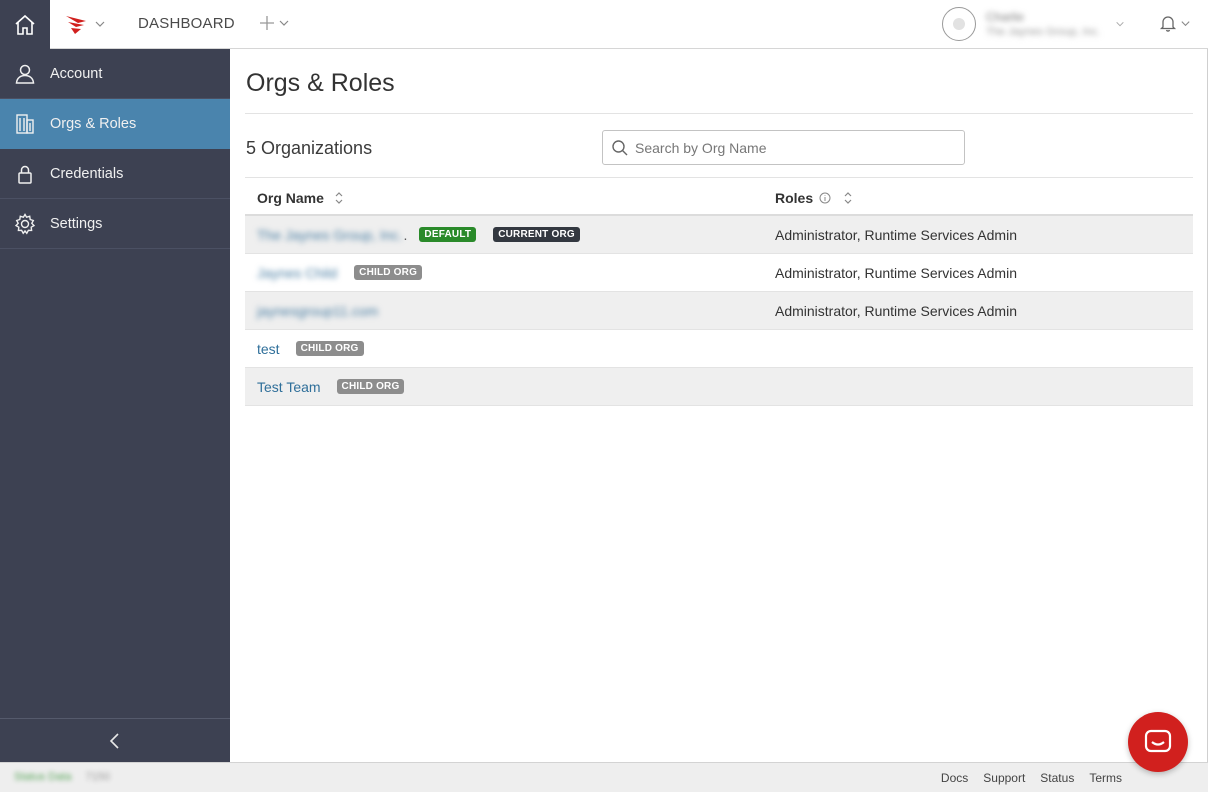 The height and width of the screenshot is (792, 1208). What do you see at coordinates (825, 198) in the screenshot?
I see `info-icon` at bounding box center [825, 198].